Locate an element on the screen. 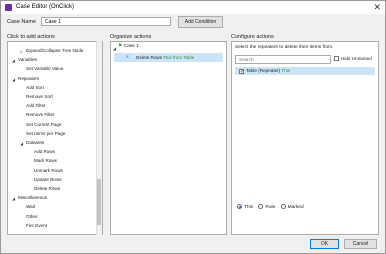  tree-expander-icon: ▷ is located at coordinates (21, 51).